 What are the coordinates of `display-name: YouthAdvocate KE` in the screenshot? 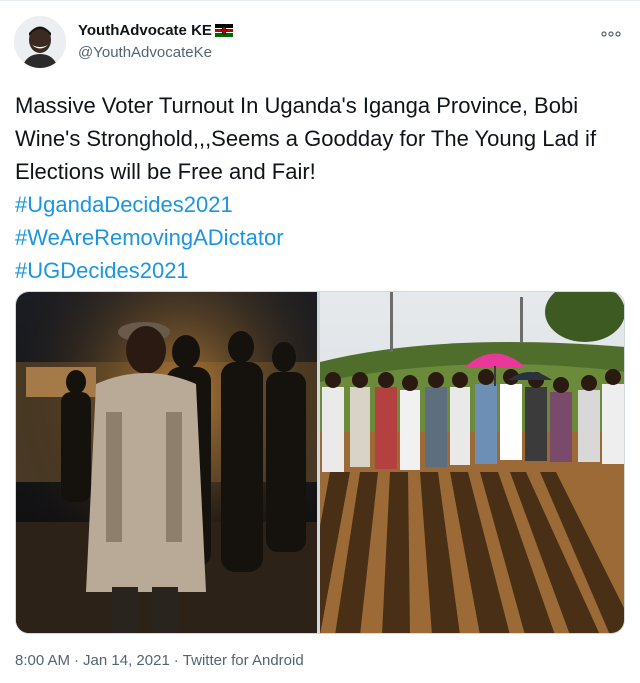 It's located at (145, 30).